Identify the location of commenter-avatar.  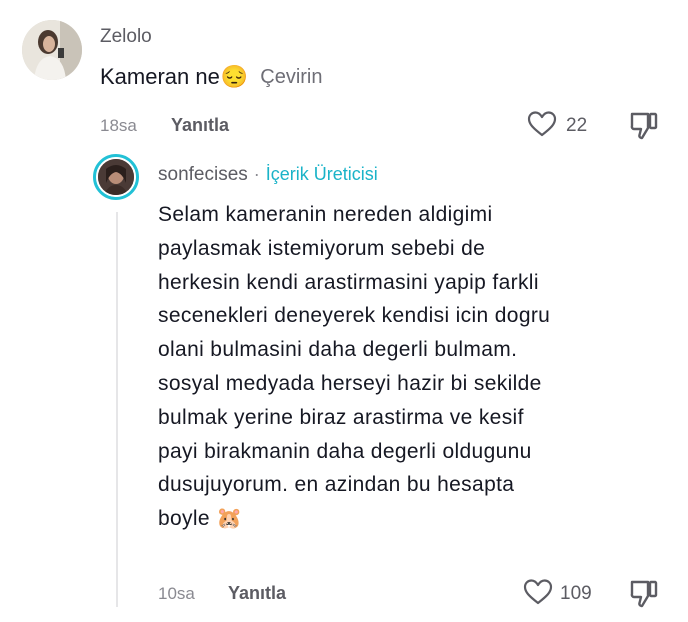
(52, 50).